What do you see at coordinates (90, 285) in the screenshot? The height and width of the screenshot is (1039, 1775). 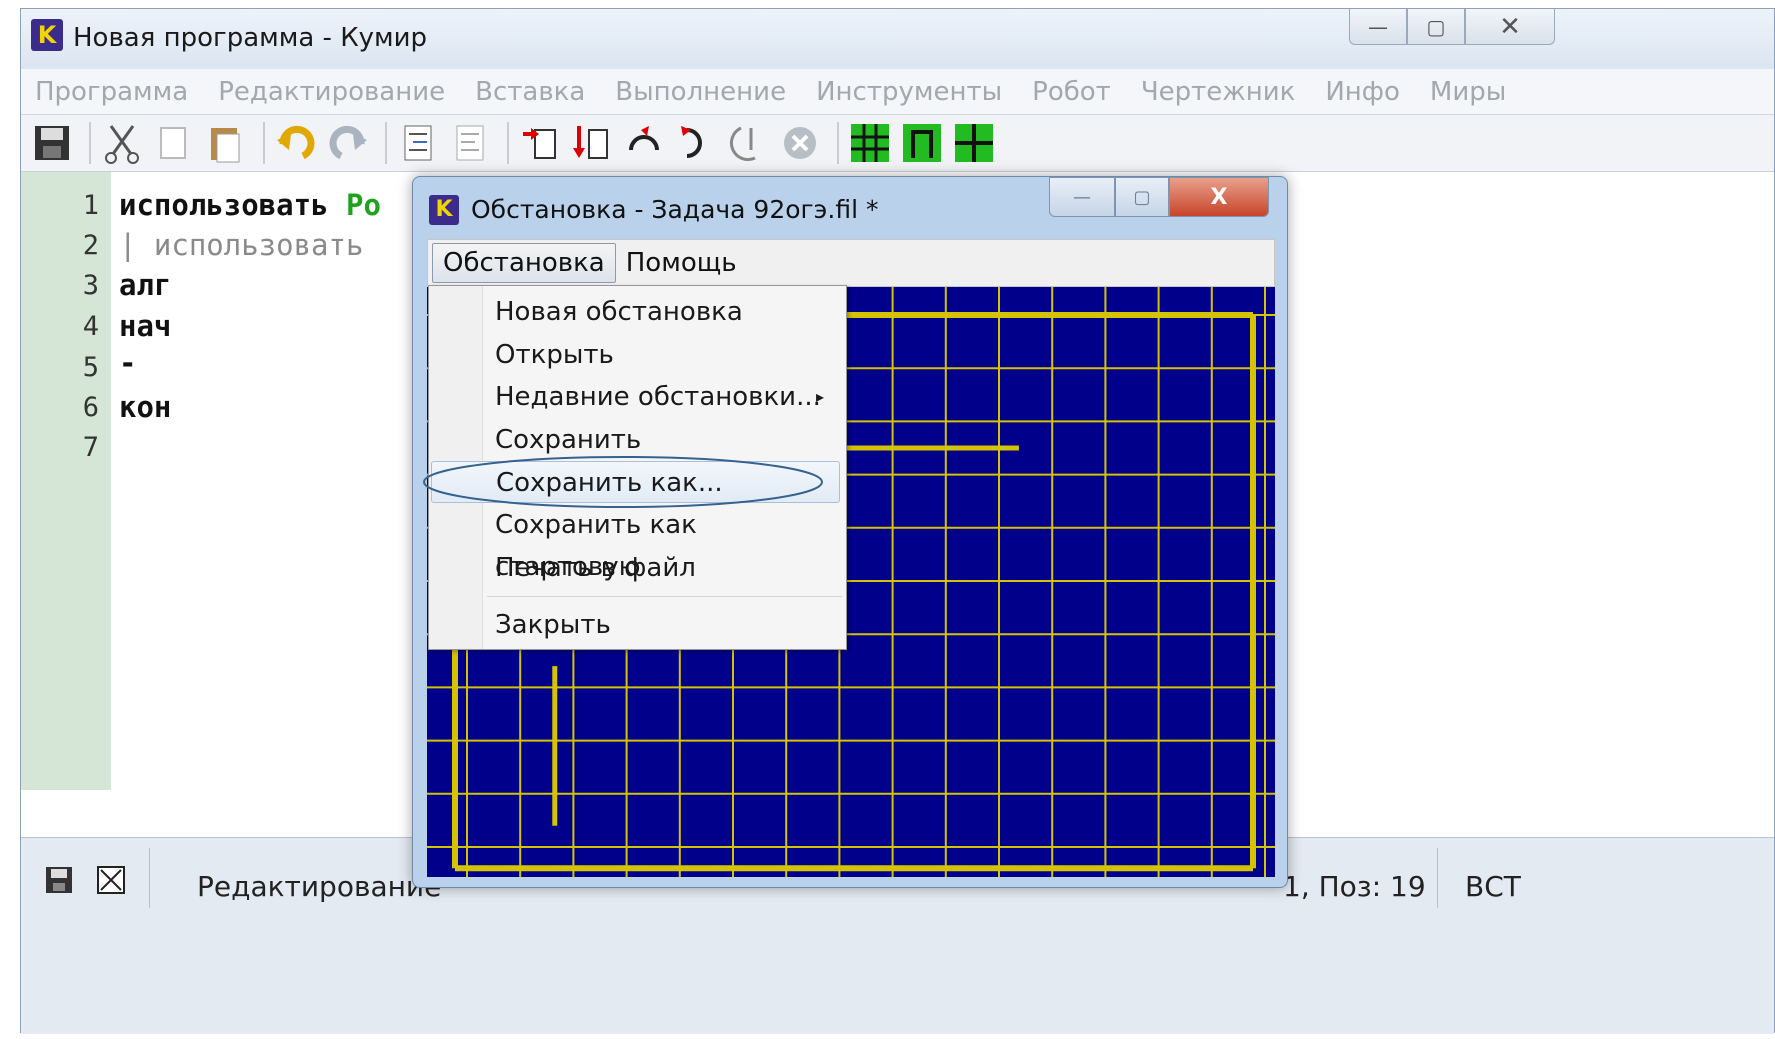 I see `line-number: 3` at bounding box center [90, 285].